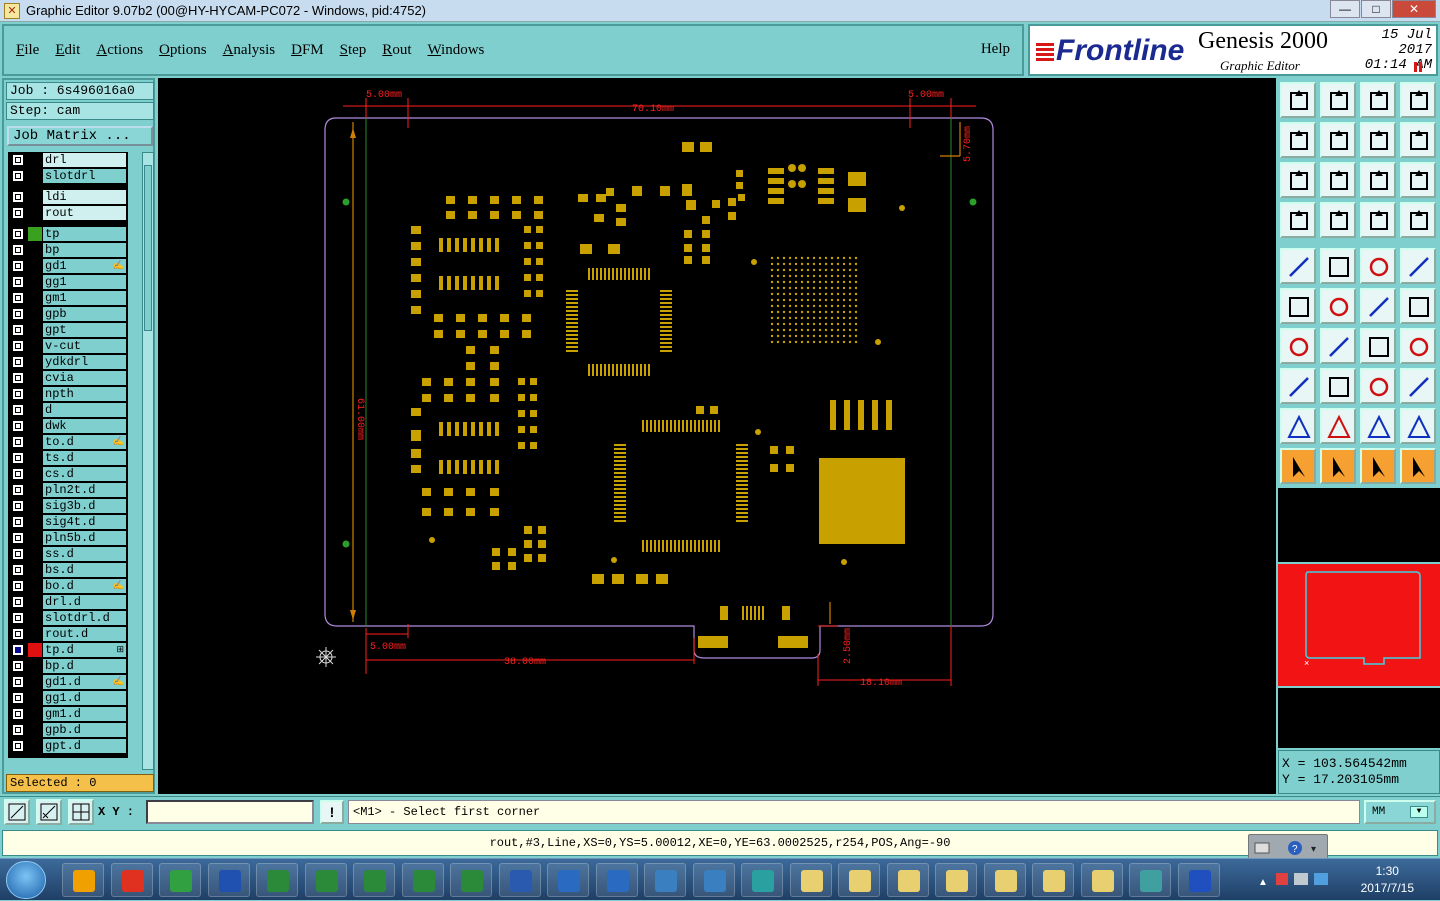 Image resolution: width=1440 pixels, height=901 pixels. What do you see at coordinates (68, 314) in the screenshot?
I see `layer-row: gpb` at bounding box center [68, 314].